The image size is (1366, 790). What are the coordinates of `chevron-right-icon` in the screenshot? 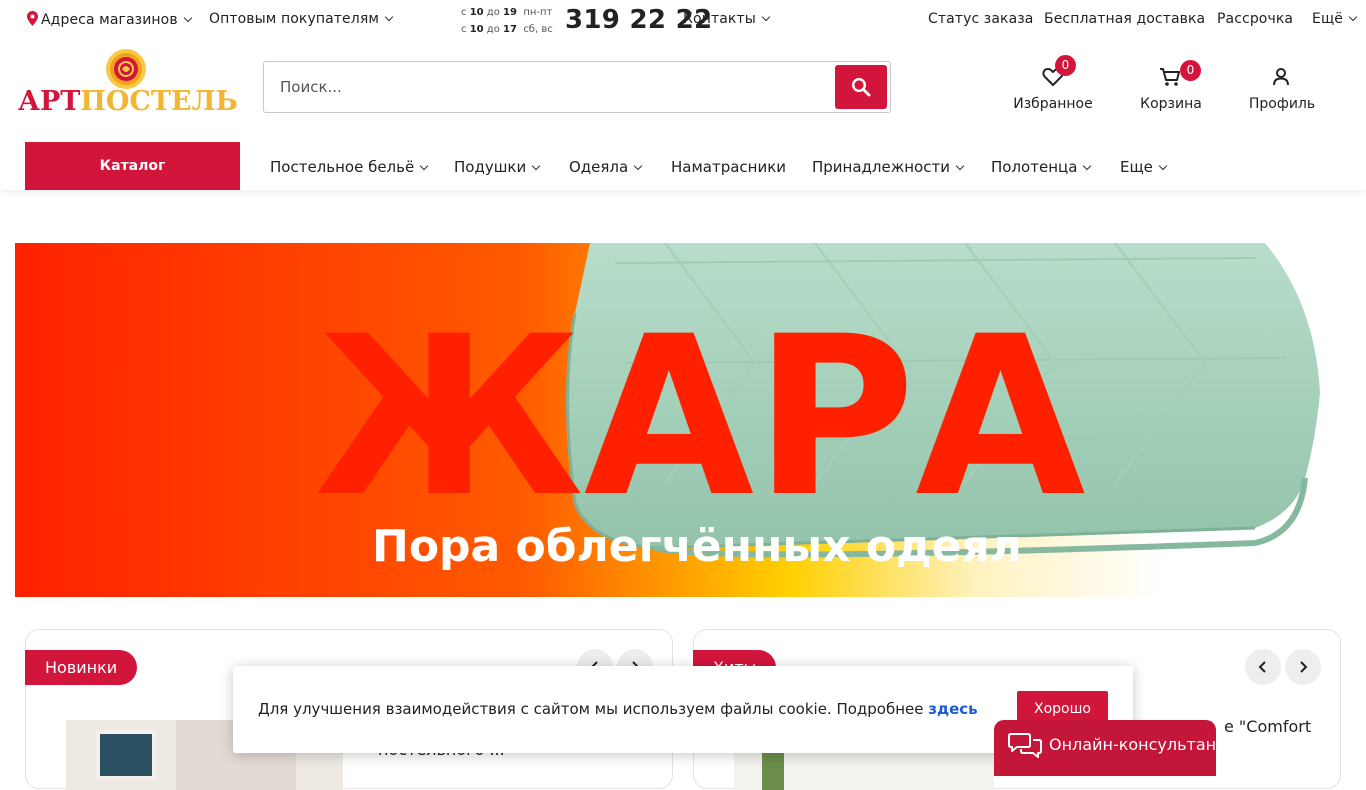 It's located at (1304, 667).